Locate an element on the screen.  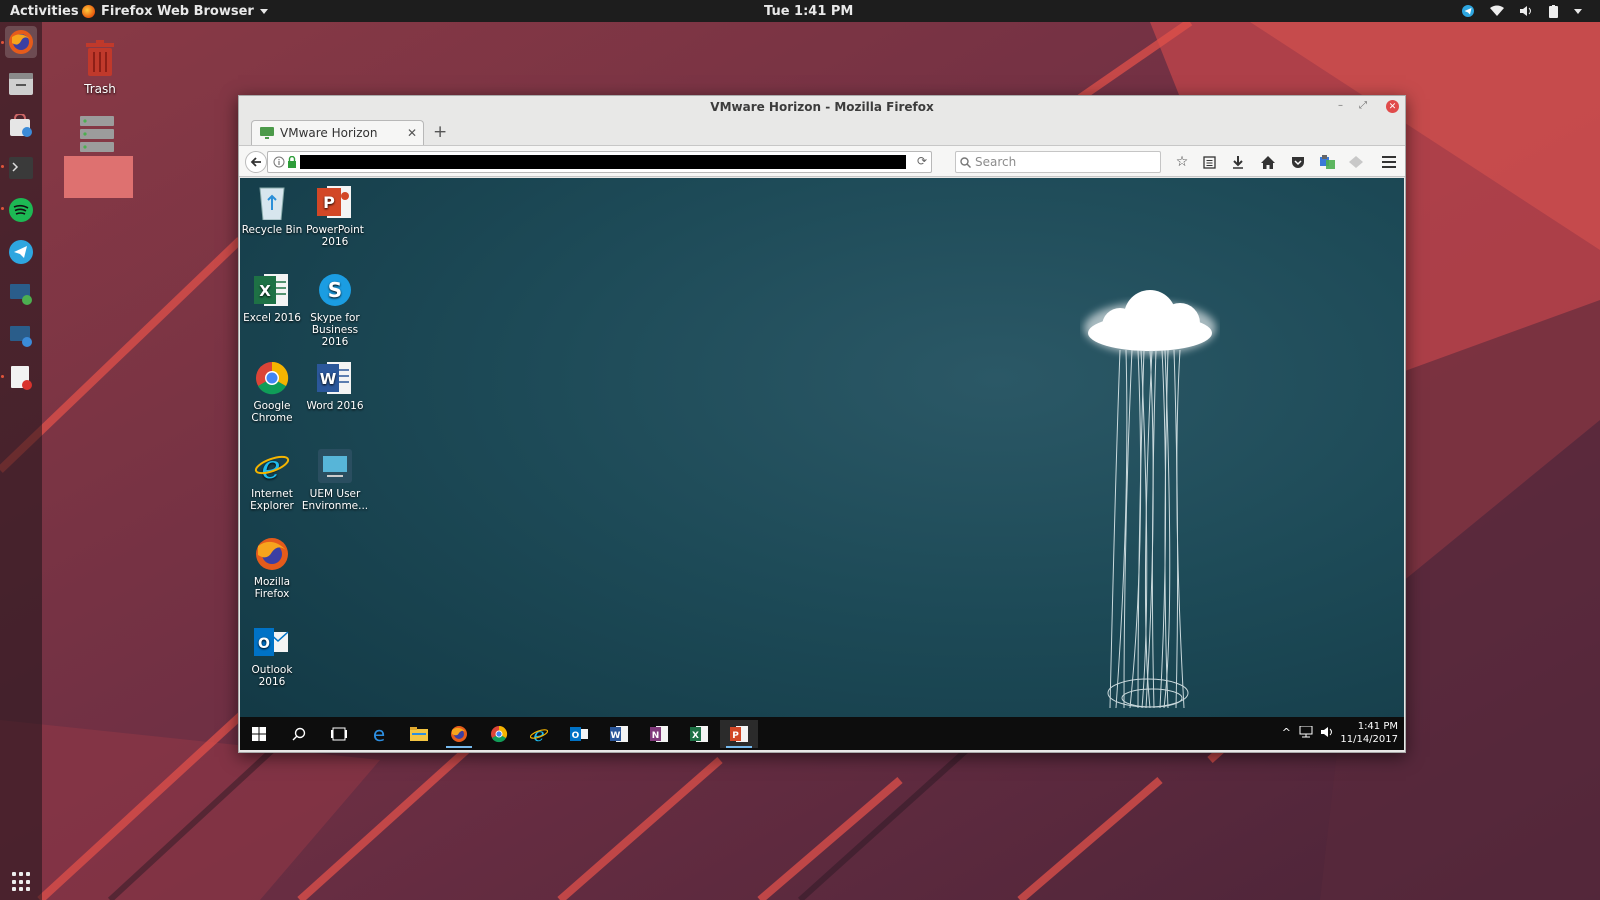
taskbar-internet-explorer: e is located at coordinates (539, 734).